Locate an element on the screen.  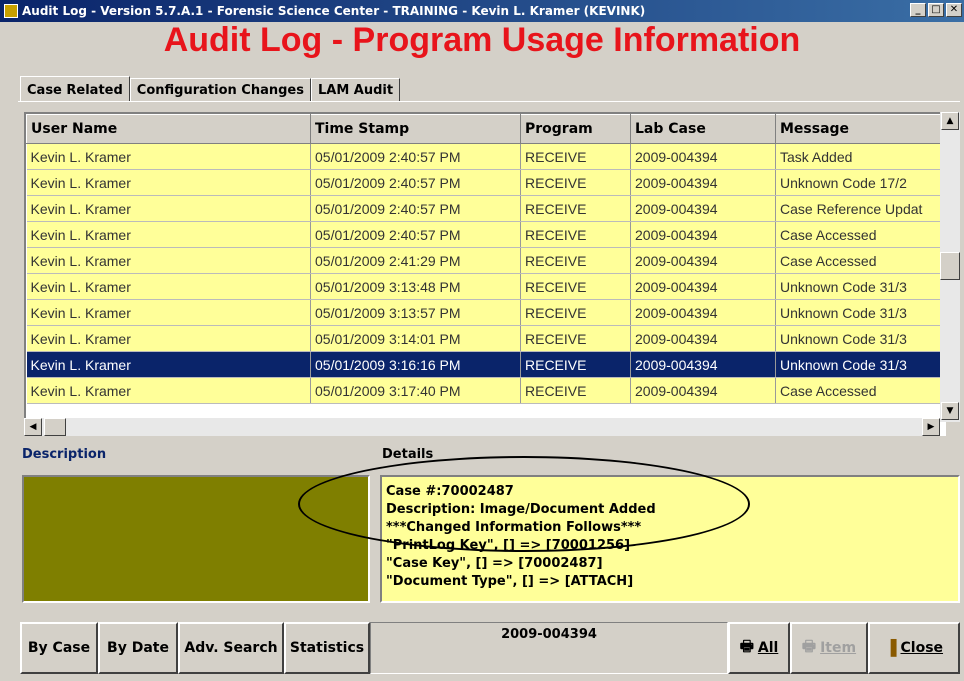
close-button: ▐ Close is located at coordinates (914, 648).